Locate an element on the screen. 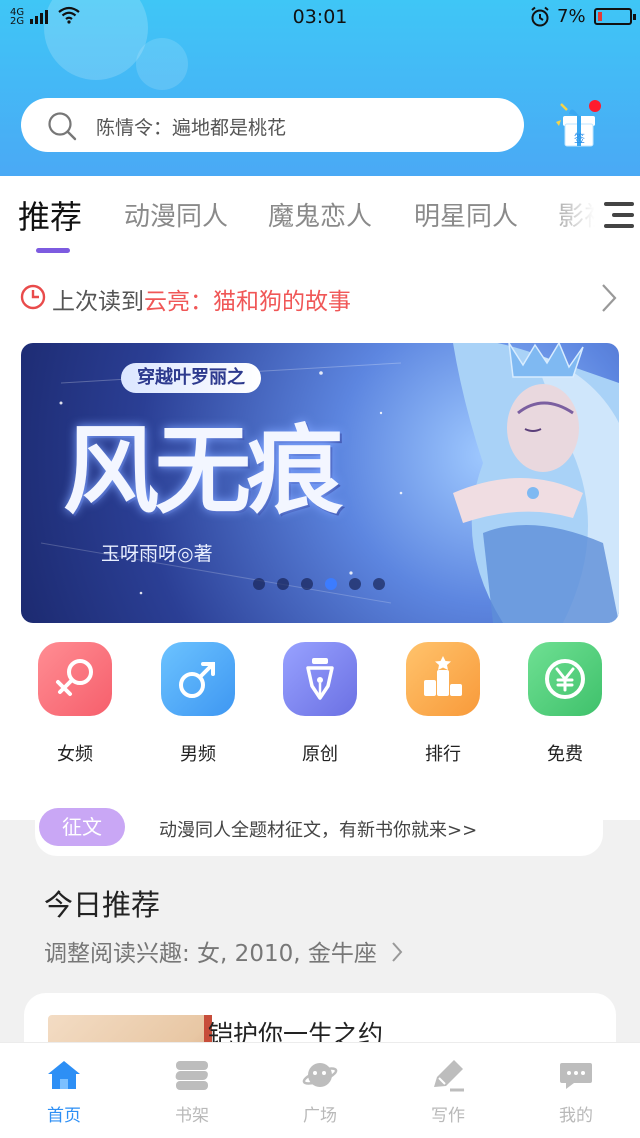  planet-icon is located at coordinates (320, 1075).